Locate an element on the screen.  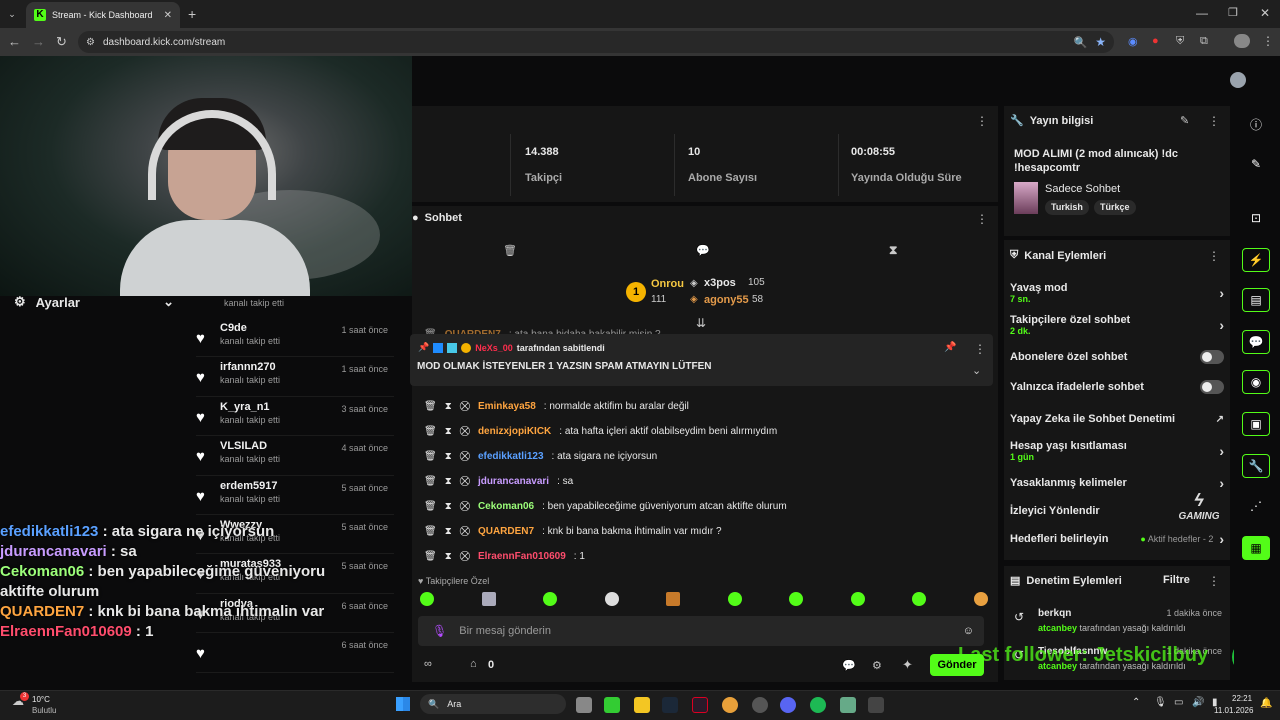
action-account-age: Hesap yaşı kısıtlaması 1 gün › is located at coordinates (1117, 451).